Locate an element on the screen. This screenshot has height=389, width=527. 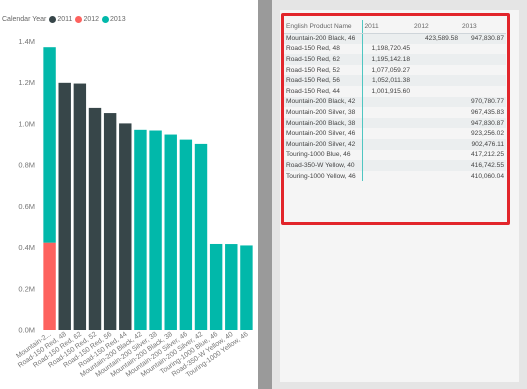
table-row: Road-150 Red, 62 1,195,142.18 is located at coordinates (395, 59).